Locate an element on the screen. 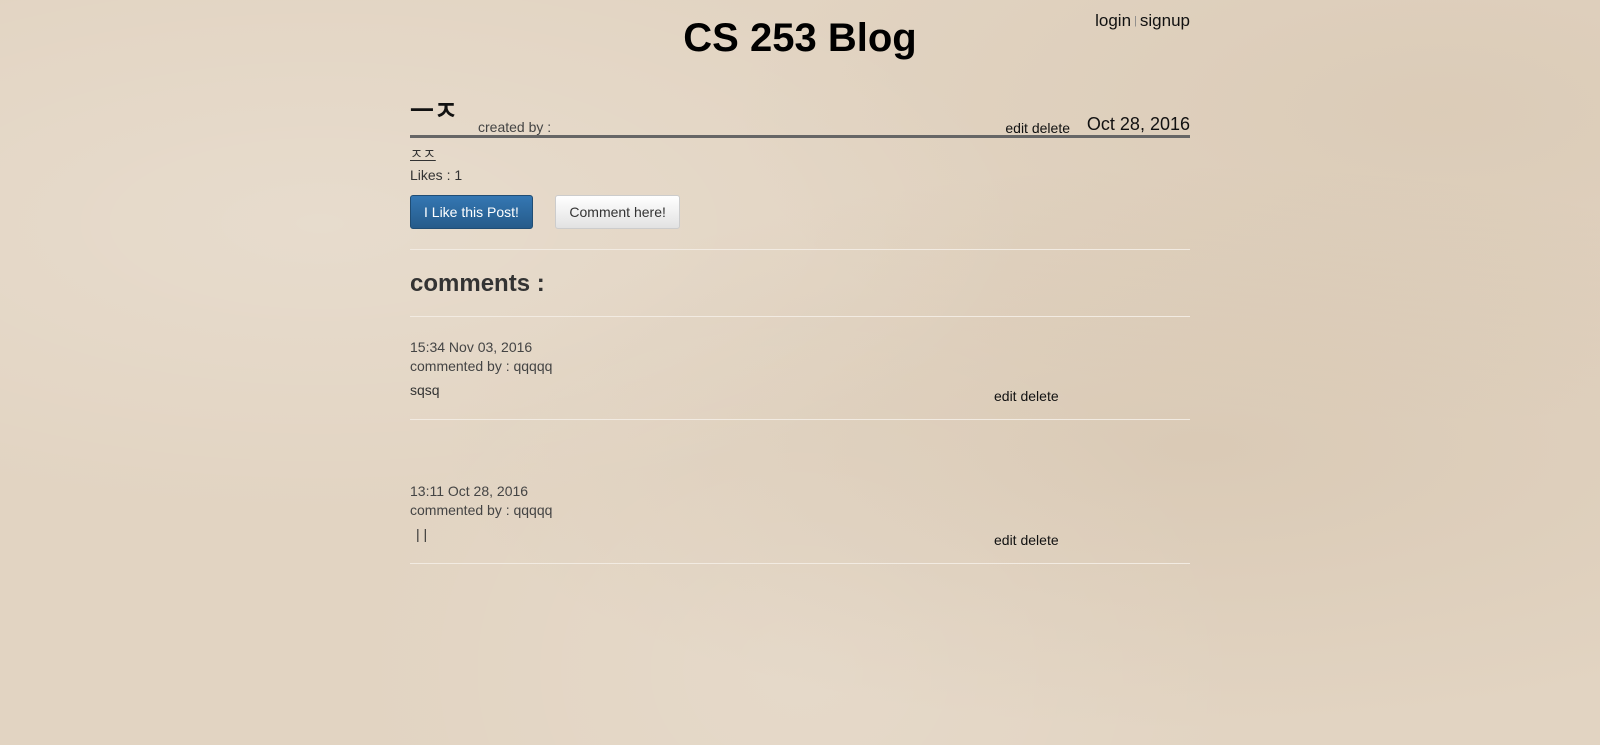  post-button-row: I Like this Post! Comment here! is located at coordinates (800, 212).